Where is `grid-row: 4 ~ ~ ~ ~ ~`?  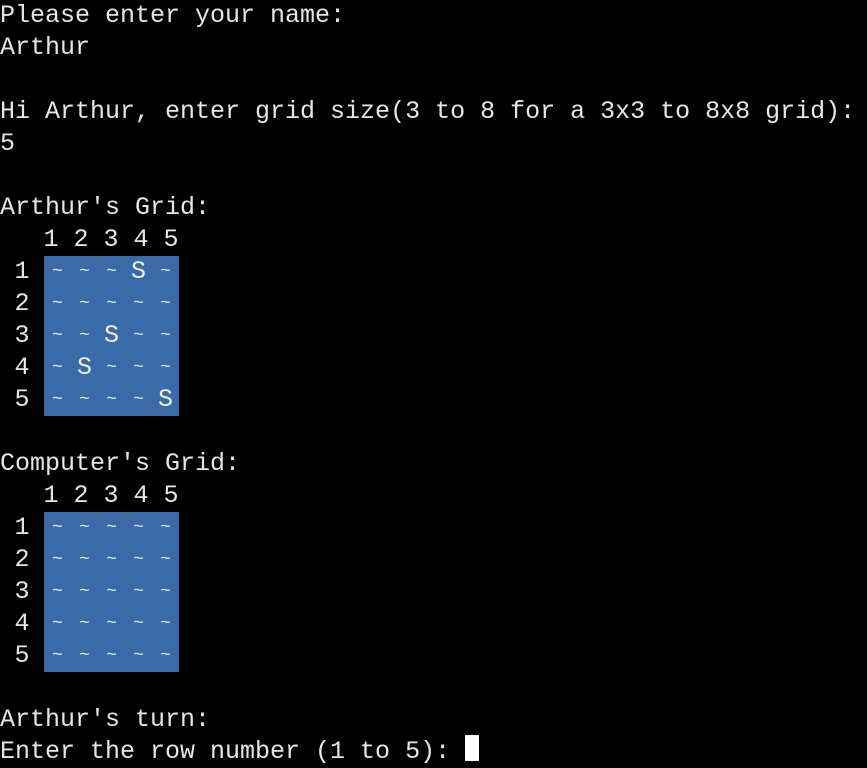 grid-row: 4 ~ ~ ~ ~ ~ is located at coordinates (100, 624).